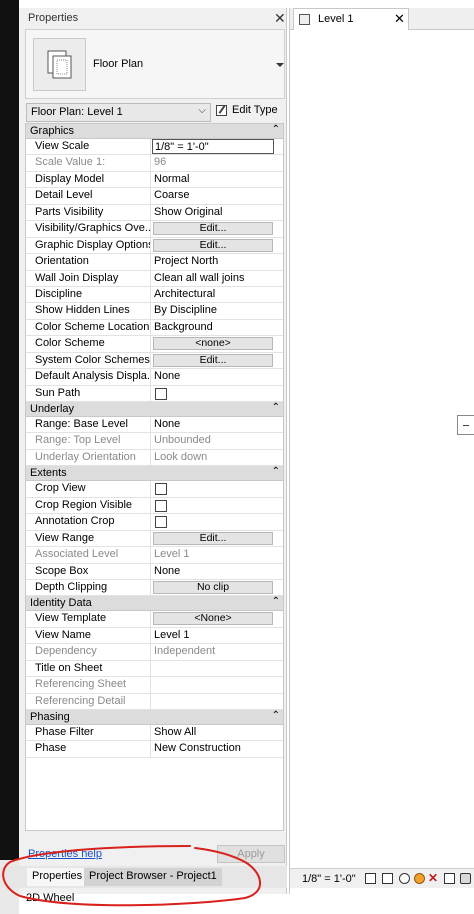 The image size is (474, 914). Describe the element at coordinates (154, 441) in the screenshot. I see `property-row: Range: Top Level Unbounded` at that location.